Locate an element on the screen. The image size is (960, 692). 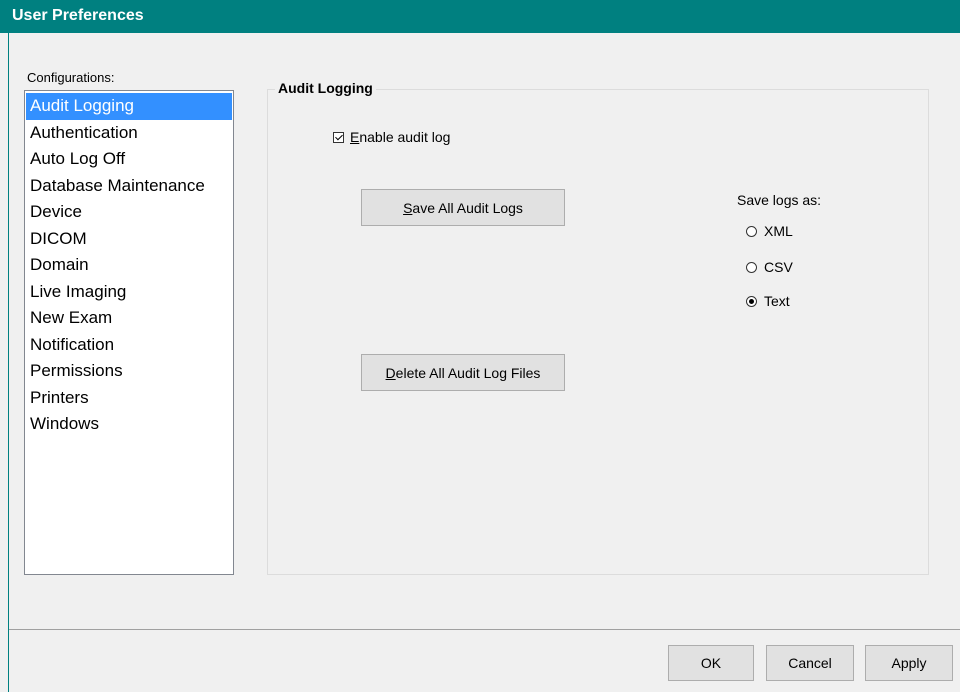
radio-xml: XML is located at coordinates (769, 231).